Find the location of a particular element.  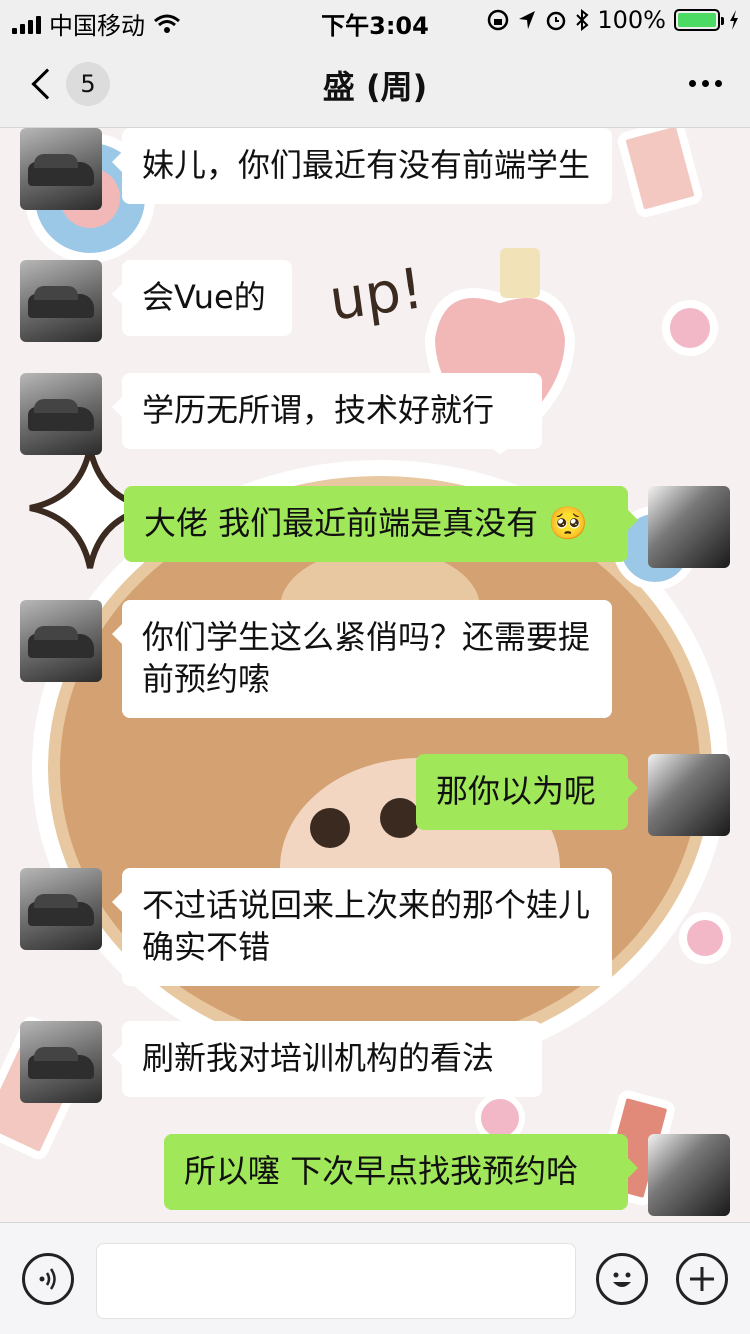

status-right: 100% is located at coordinates (613, 20).